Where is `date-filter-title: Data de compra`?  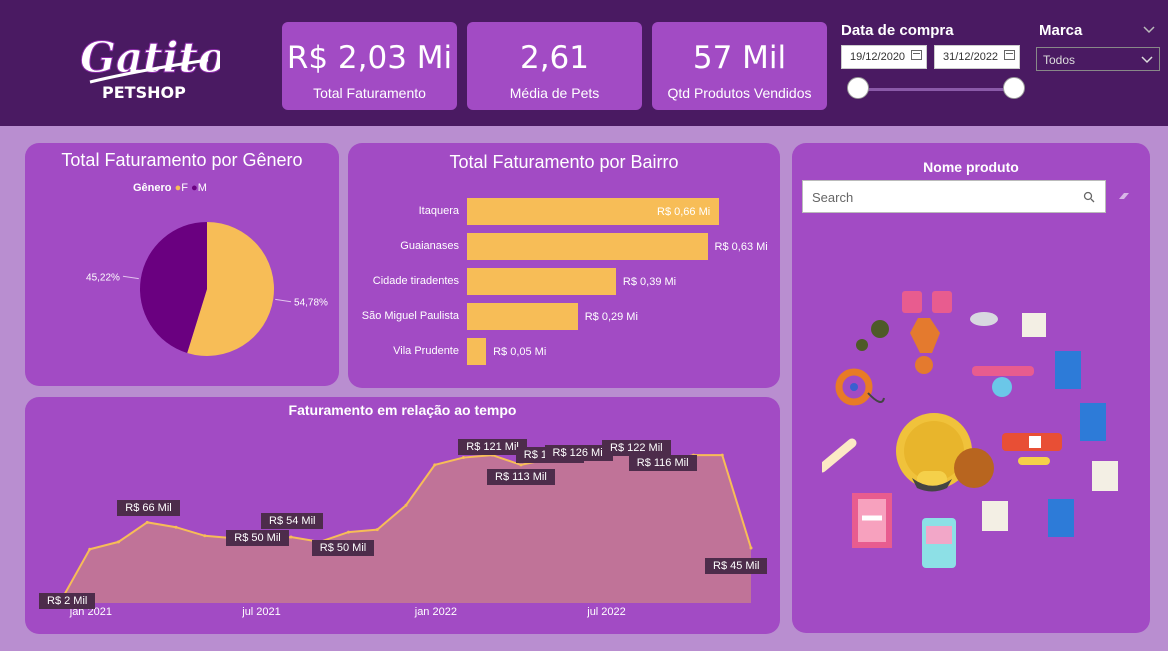 date-filter-title: Data de compra is located at coordinates (897, 30).